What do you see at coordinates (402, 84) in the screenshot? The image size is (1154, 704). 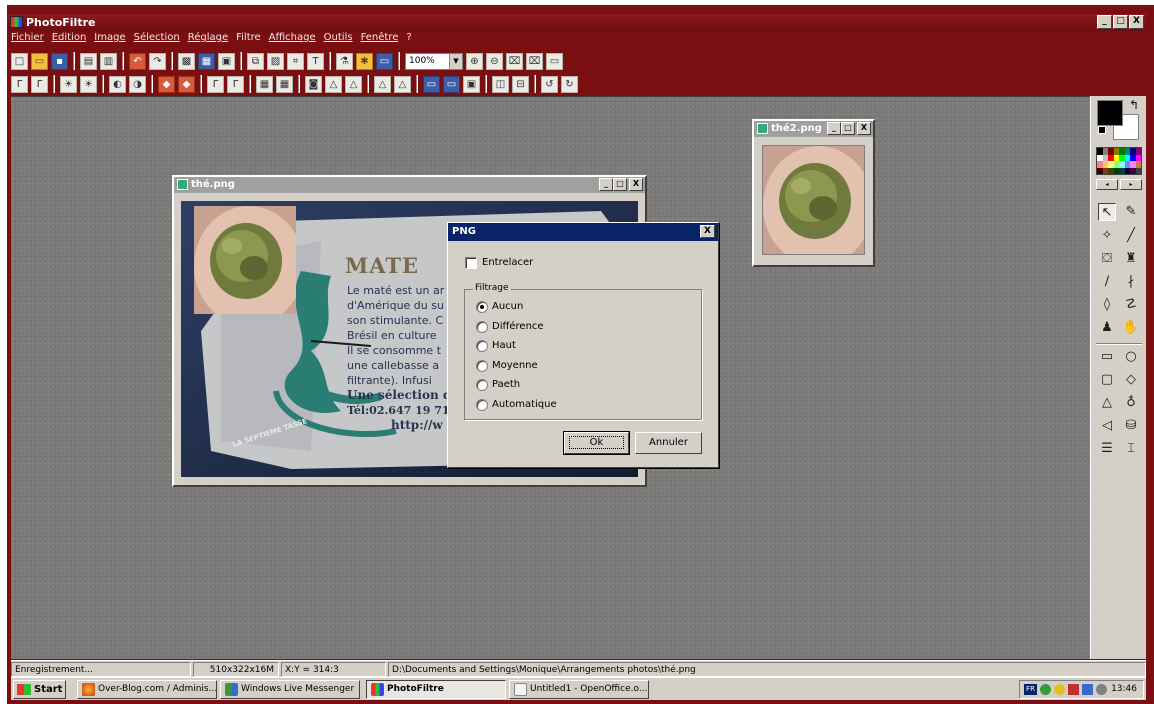 I see `drop-plus-icon: △` at bounding box center [402, 84].